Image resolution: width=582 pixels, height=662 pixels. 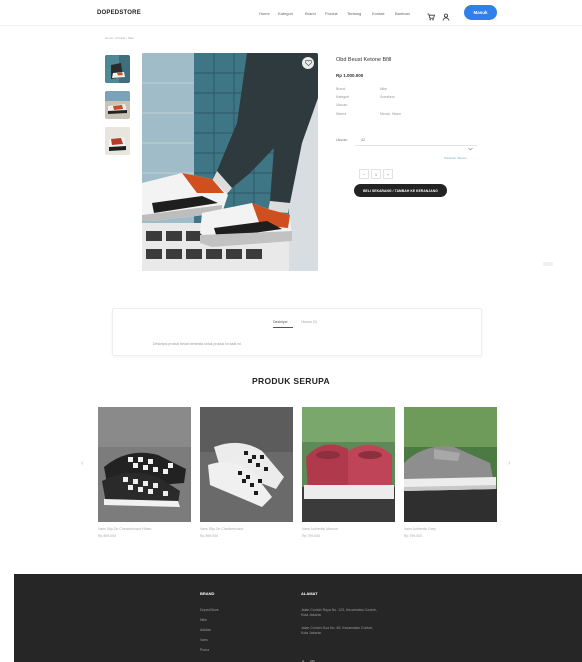 What do you see at coordinates (230, 162) in the screenshot?
I see `product-main-image` at bounding box center [230, 162].